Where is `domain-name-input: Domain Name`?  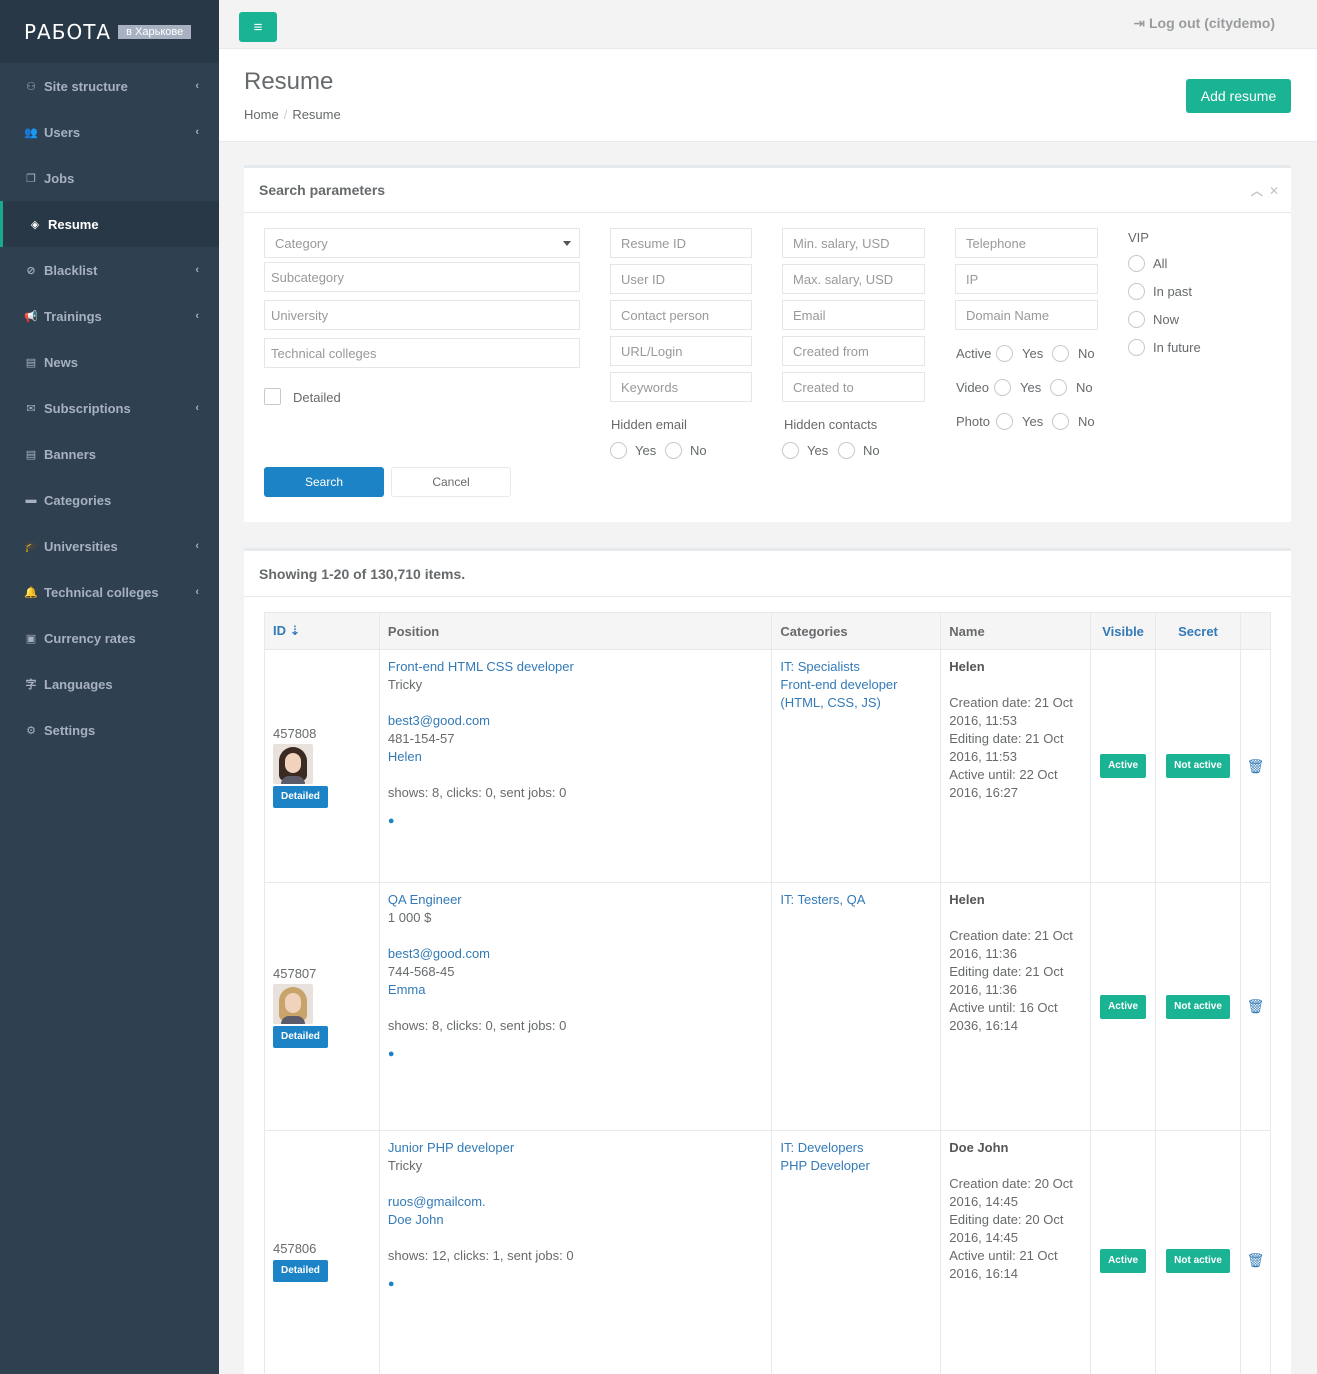 domain-name-input: Domain Name is located at coordinates (1026, 315).